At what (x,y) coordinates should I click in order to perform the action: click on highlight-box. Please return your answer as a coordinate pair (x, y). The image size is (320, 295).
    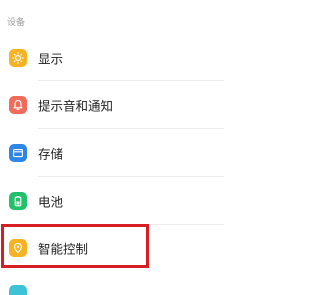
    Looking at the image, I should click on (75, 246).